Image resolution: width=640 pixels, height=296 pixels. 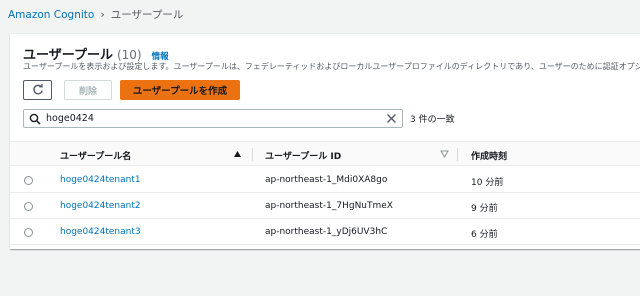 What do you see at coordinates (100, 180) in the screenshot?
I see `user-pool-name-link: hoge0424tenant1` at bounding box center [100, 180].